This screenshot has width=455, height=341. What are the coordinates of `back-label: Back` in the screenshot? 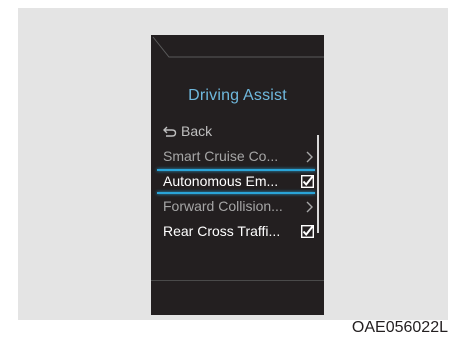 It's located at (197, 131).